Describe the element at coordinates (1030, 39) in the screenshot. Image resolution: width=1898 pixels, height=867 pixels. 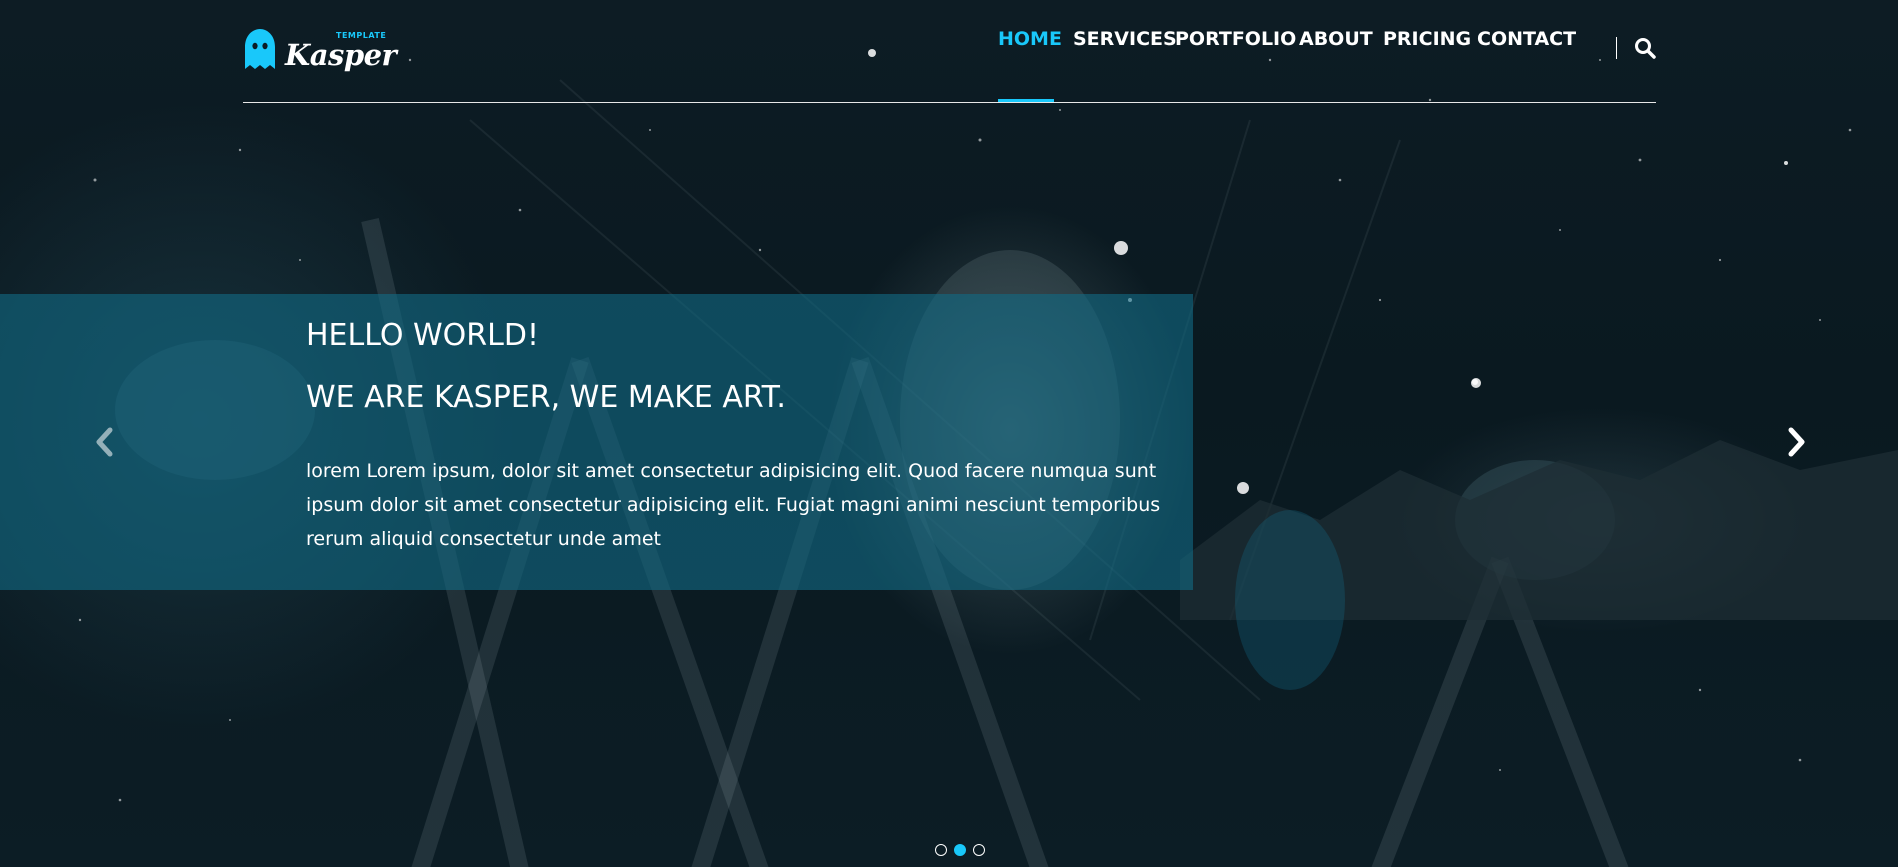
I see `nav-home: HOME` at that location.